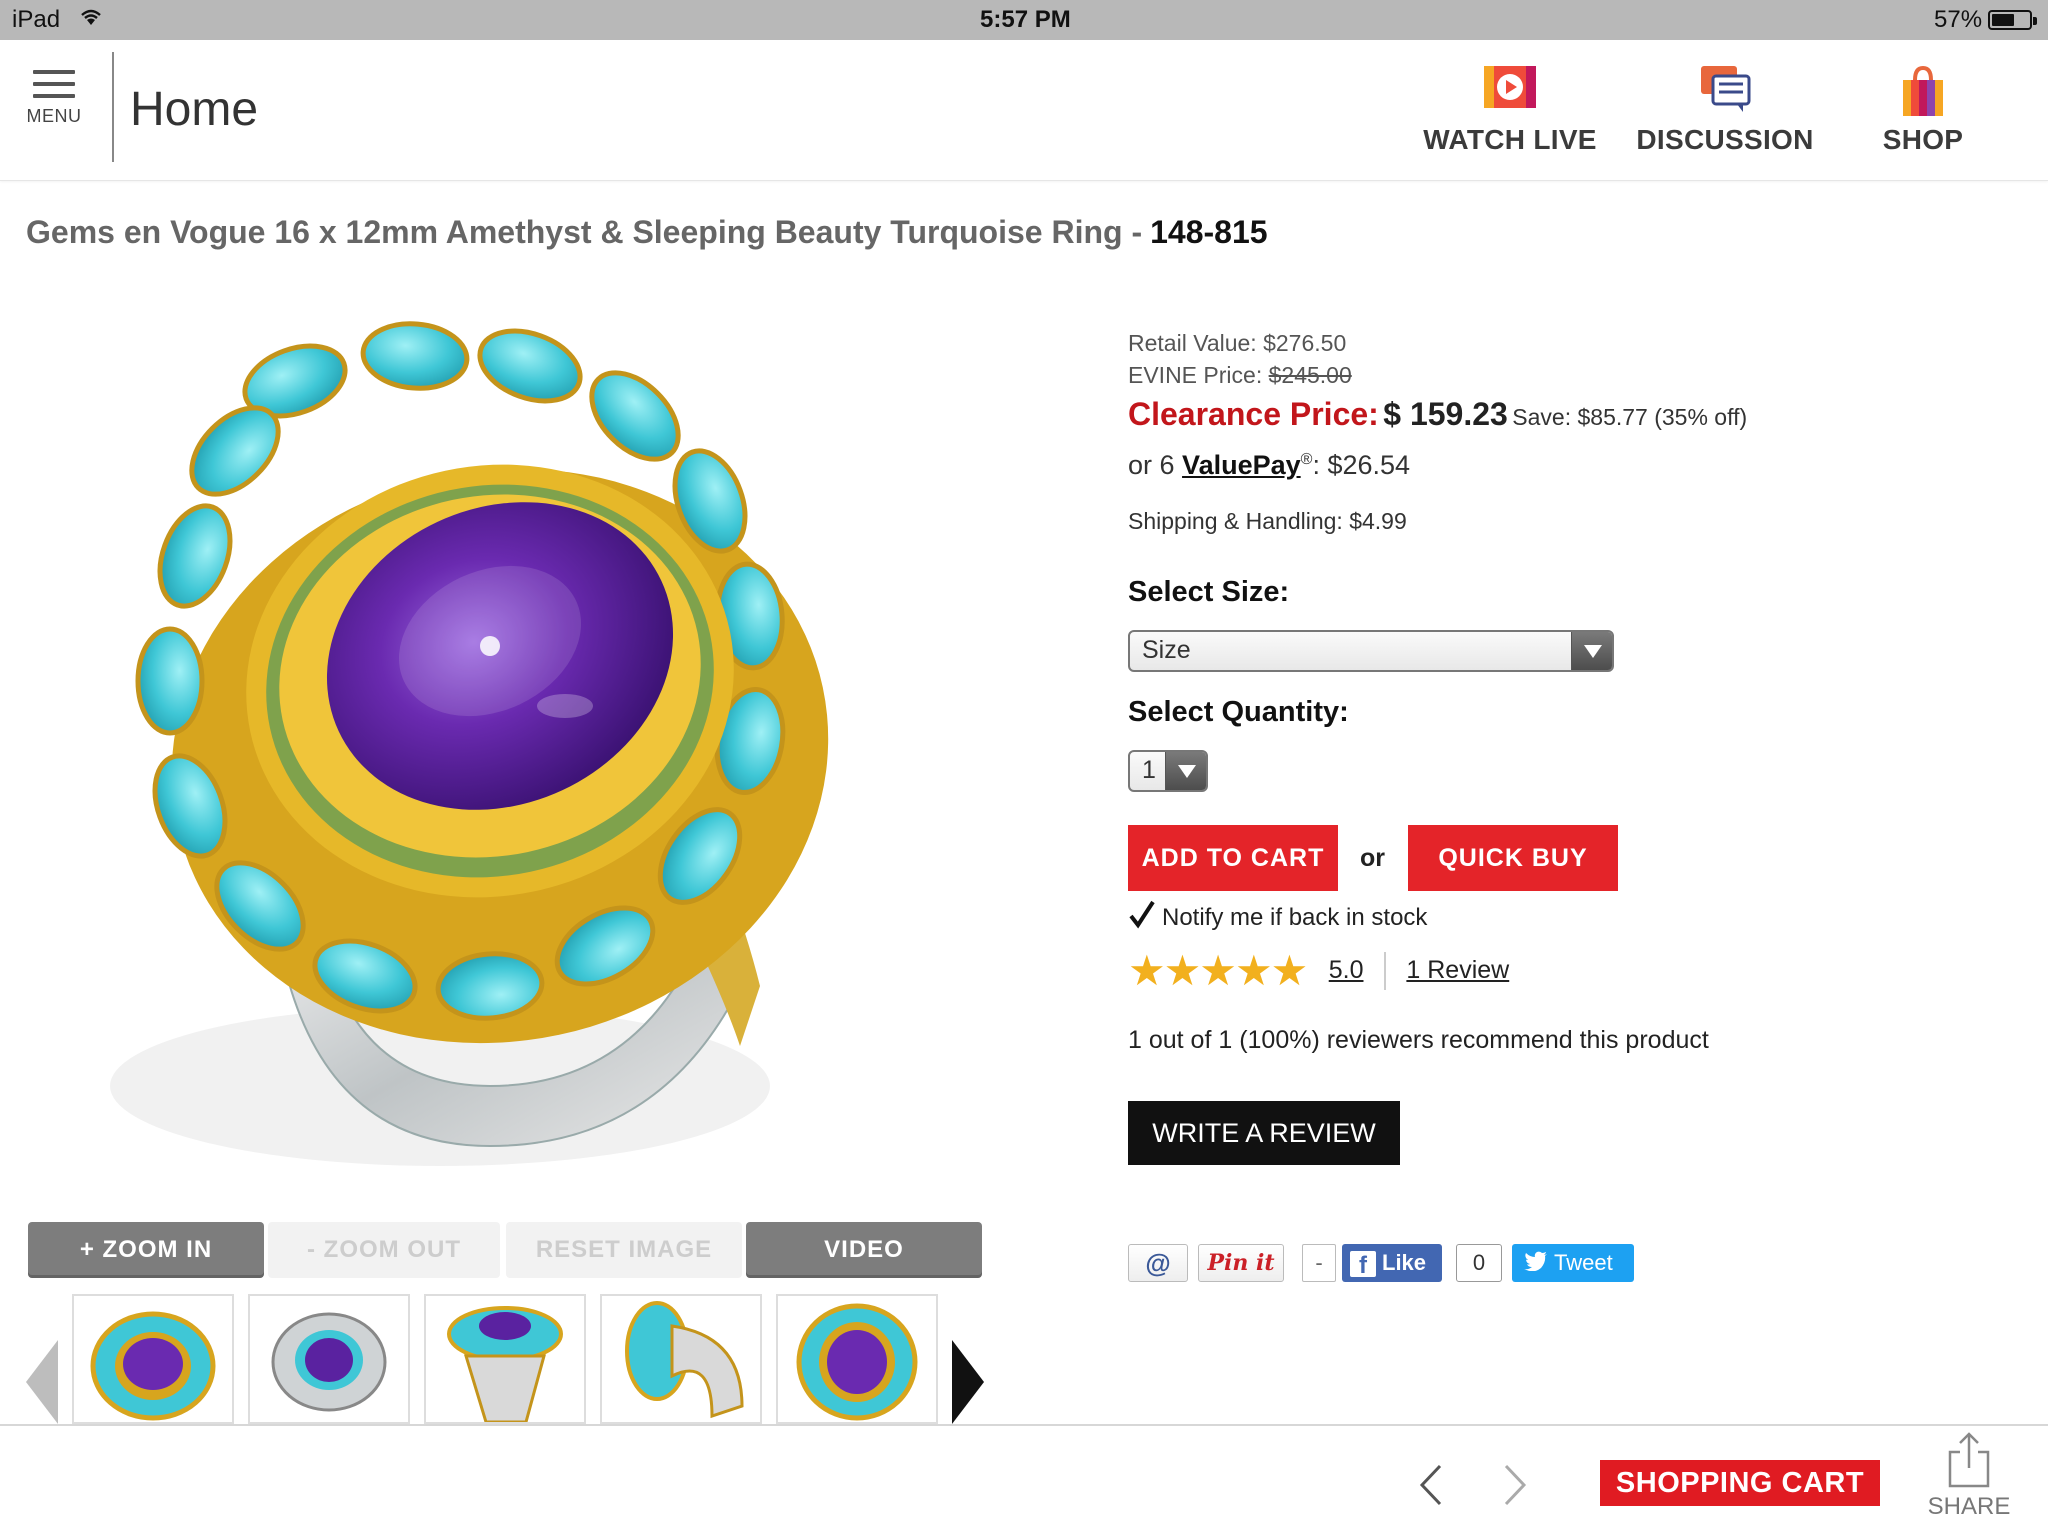 This screenshot has width=2048, height=1538. I want to click on tweet-button: Tweet, so click(1573, 1263).